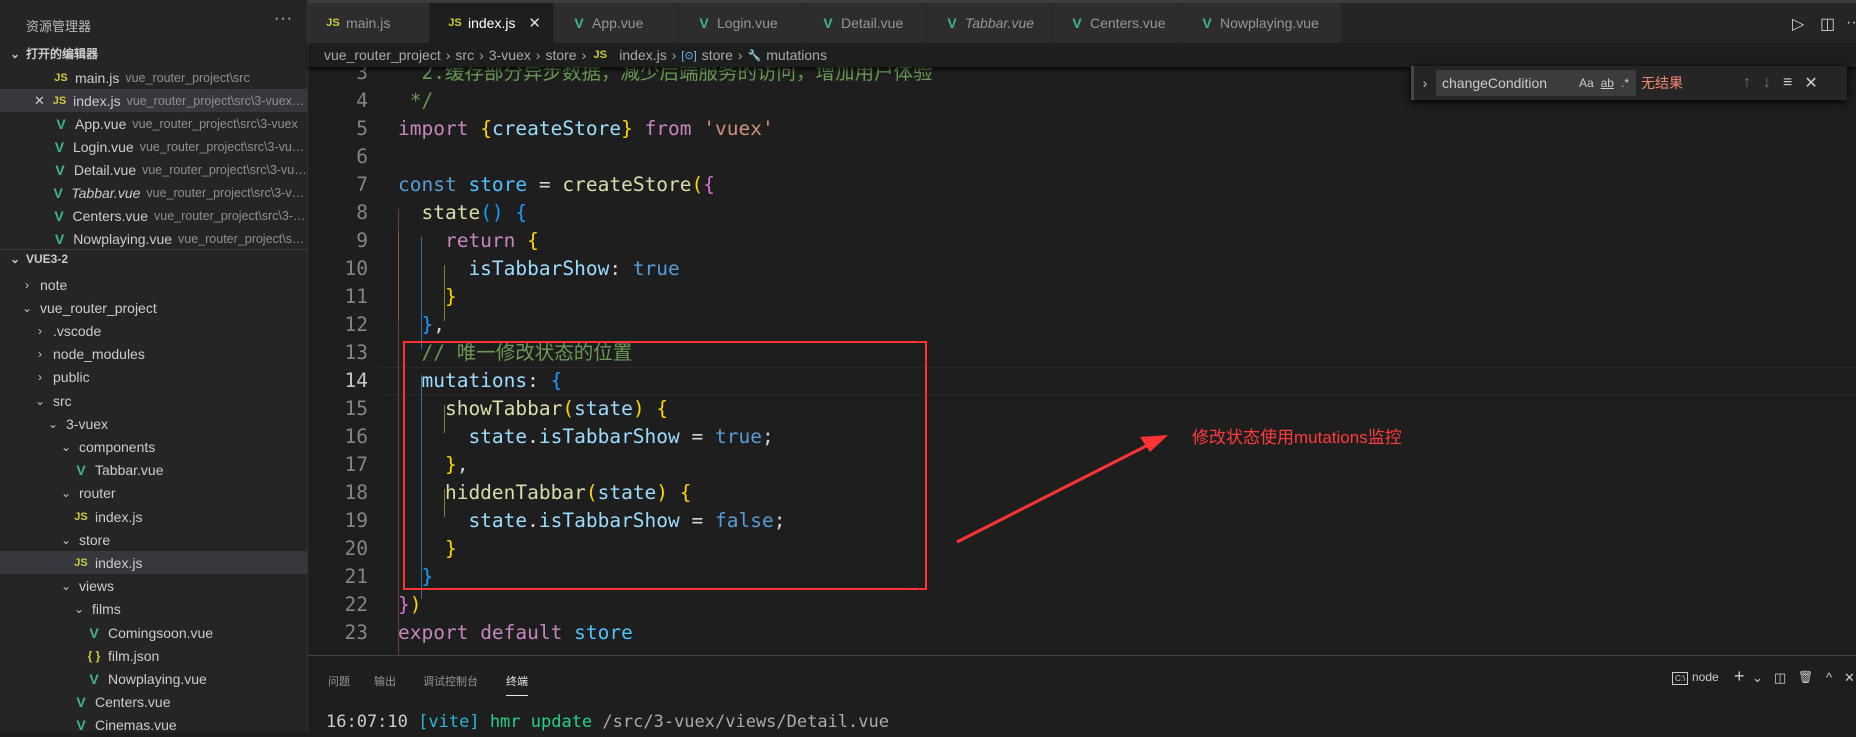 The height and width of the screenshot is (737, 1856). Describe the element at coordinates (1297, 437) in the screenshot. I see `annotation-text: 修改状态使用mutations监控` at that location.